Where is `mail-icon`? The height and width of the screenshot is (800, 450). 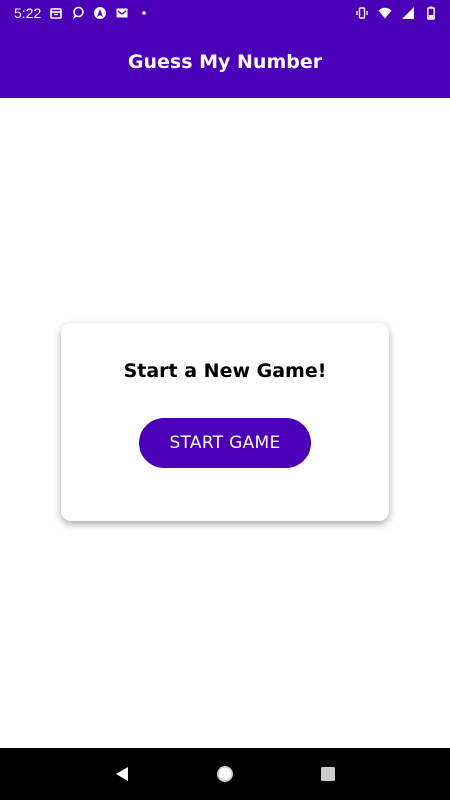
mail-icon is located at coordinates (122, 13).